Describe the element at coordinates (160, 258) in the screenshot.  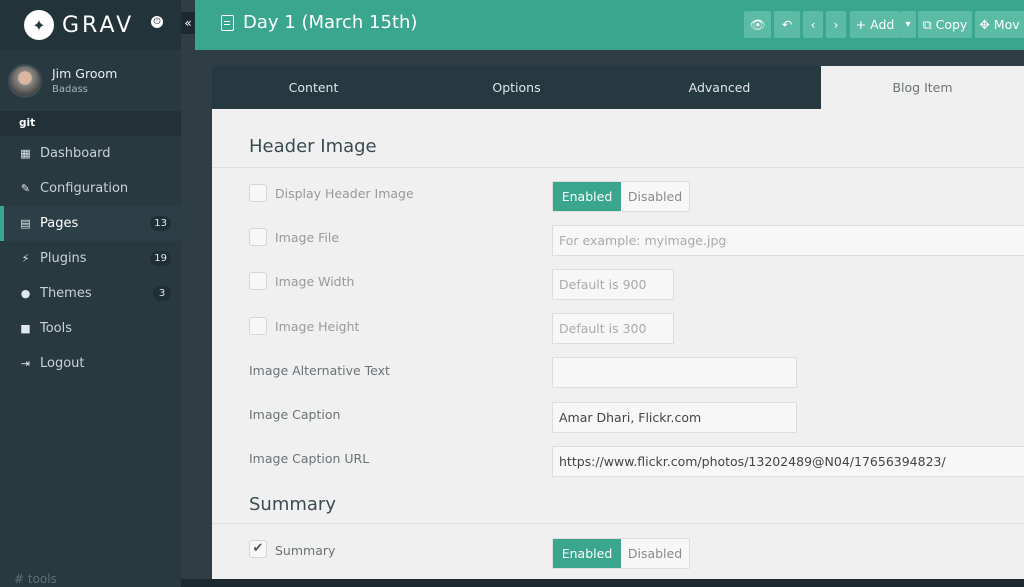
I see `count-badge: 19` at that location.